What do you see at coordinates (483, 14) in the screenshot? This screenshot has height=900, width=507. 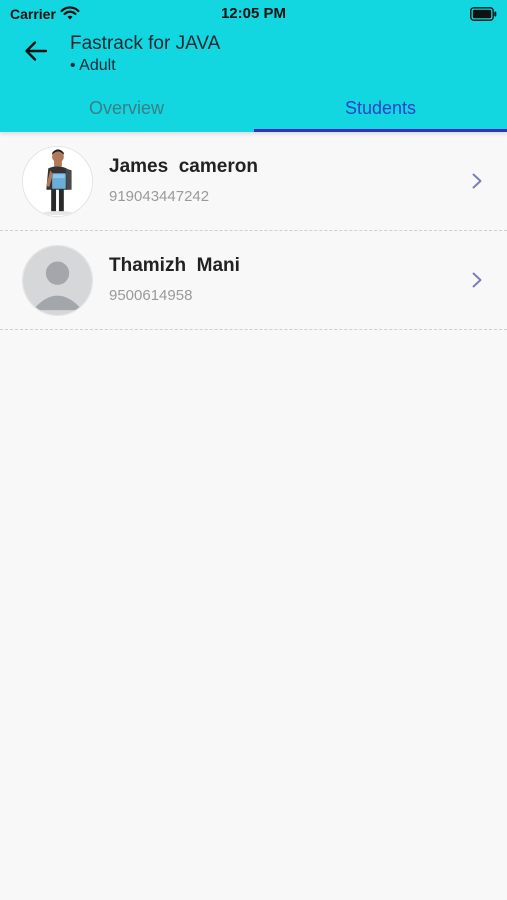 I see `battery-icon` at bounding box center [483, 14].